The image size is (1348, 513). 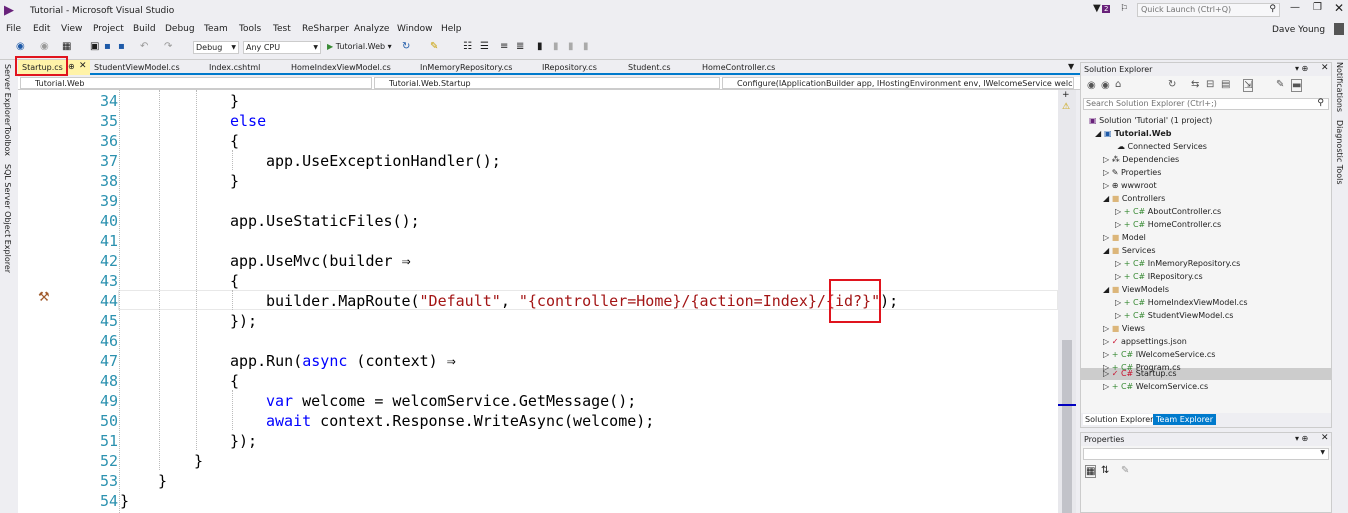 What do you see at coordinates (1145, 341) in the screenshot?
I see `tree-item-appsettings: ▷ ✓ appsettings.json` at bounding box center [1145, 341].